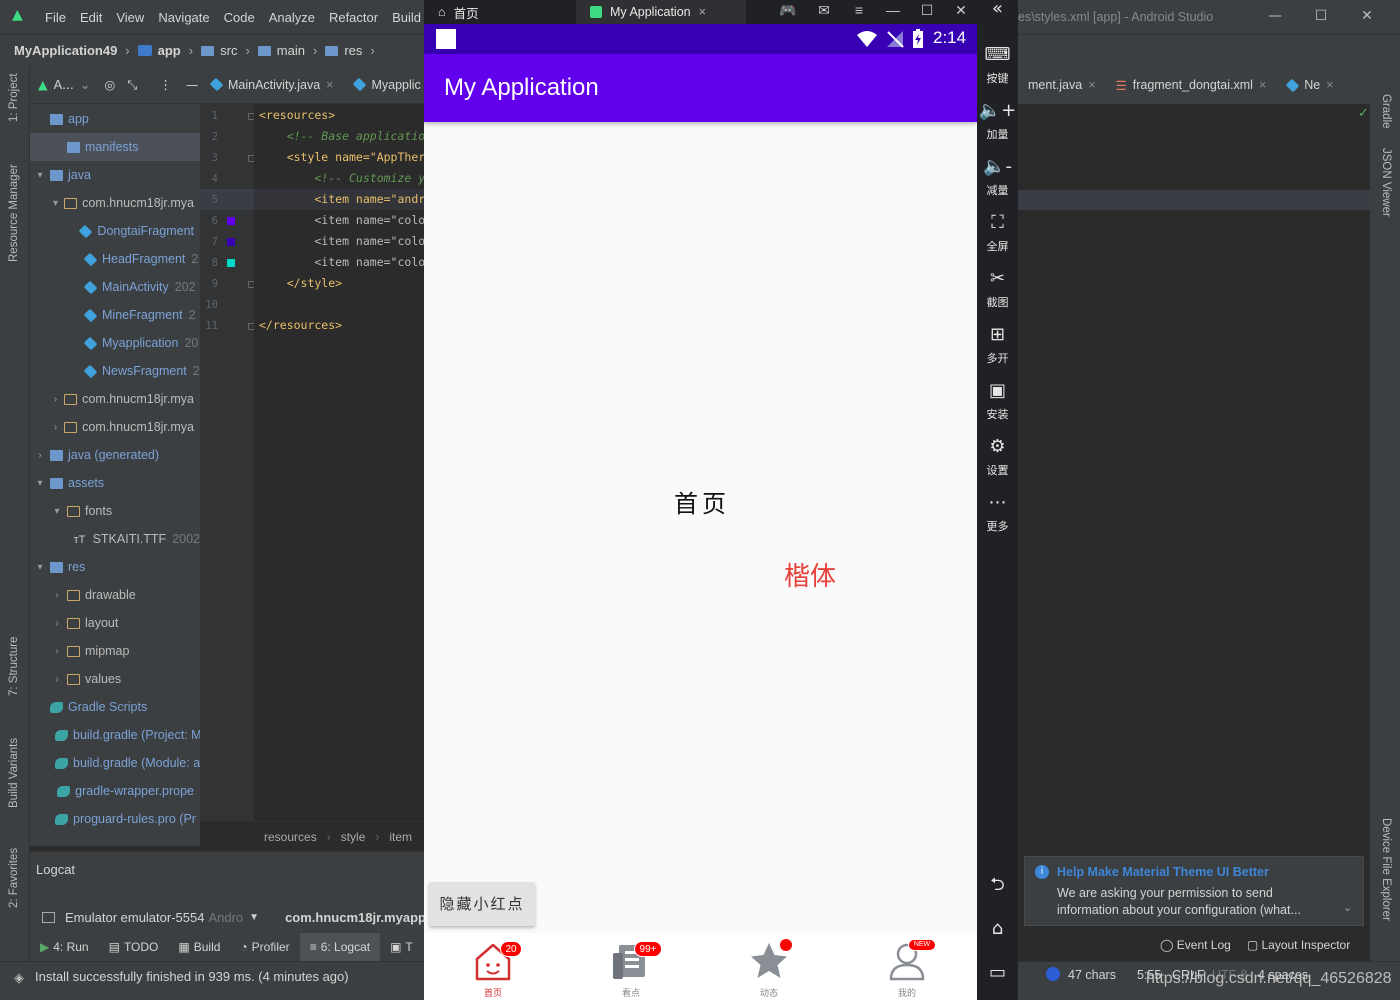 The image size is (1400, 1000). Describe the element at coordinates (1347, 907) in the screenshot. I see `chevron-down-icon: ⌄` at that location.